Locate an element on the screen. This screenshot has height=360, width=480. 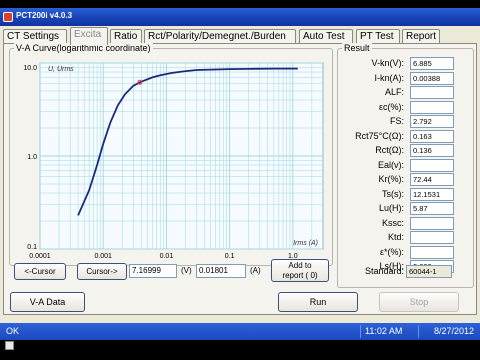
status-bar: OK 11:02 AM 8/27/2012 is located at coordinates (240, 331).